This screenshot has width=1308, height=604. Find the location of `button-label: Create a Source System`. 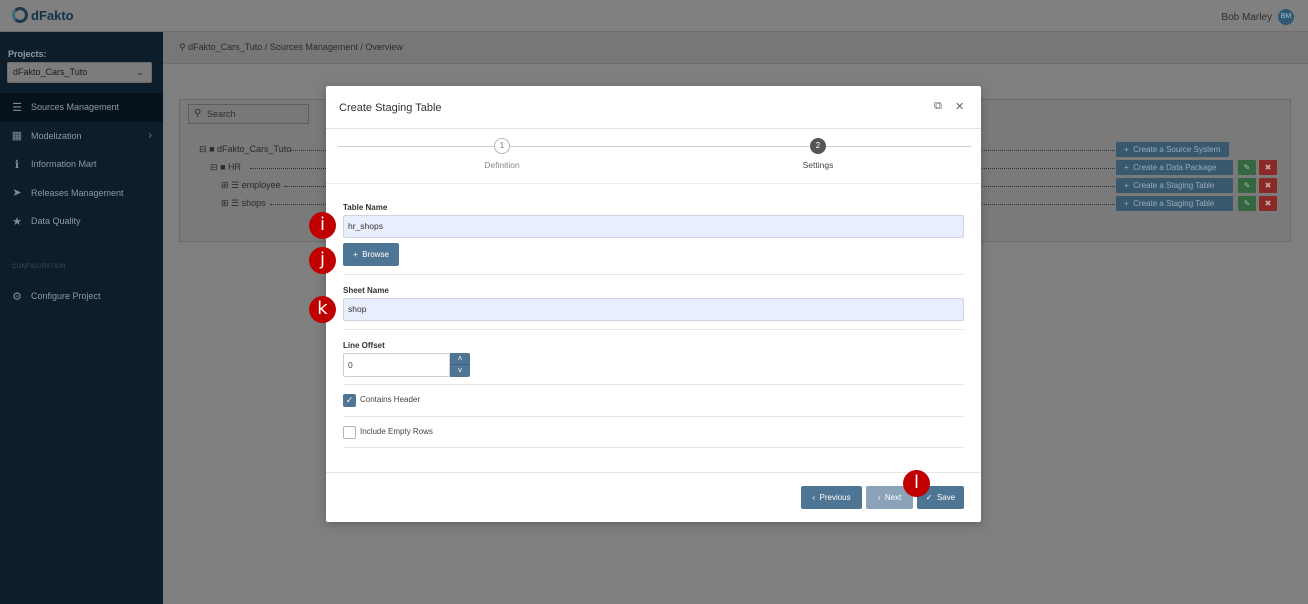

button-label: Create a Source System is located at coordinates (1177, 149).